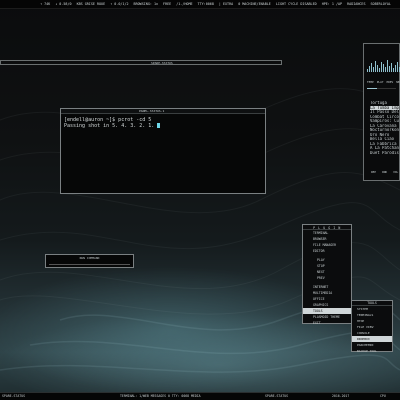 This screenshot has width=400, height=400. Describe the element at coordinates (119, 4) in the screenshot. I see `topbar-item: ↑ 0.0/1/2` at that location.